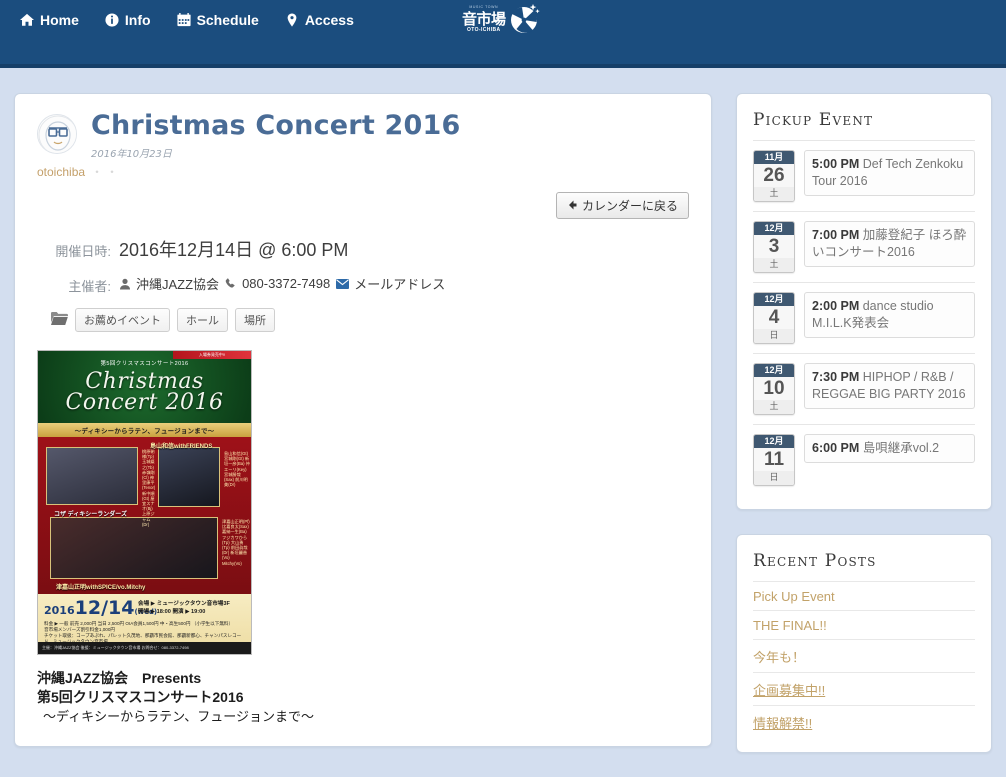 The image size is (1006, 777). Describe the element at coordinates (889, 173) in the screenshot. I see `event-link-box: 5:00 PM Def Tech Zenkoku Tour 2016` at that location.